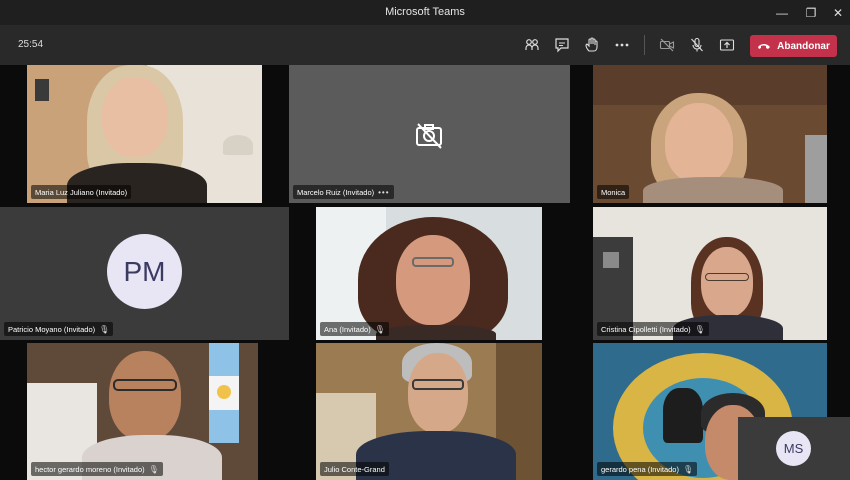 The height and width of the screenshot is (480, 850). I want to click on self-view-tile: MS, so click(794, 448).